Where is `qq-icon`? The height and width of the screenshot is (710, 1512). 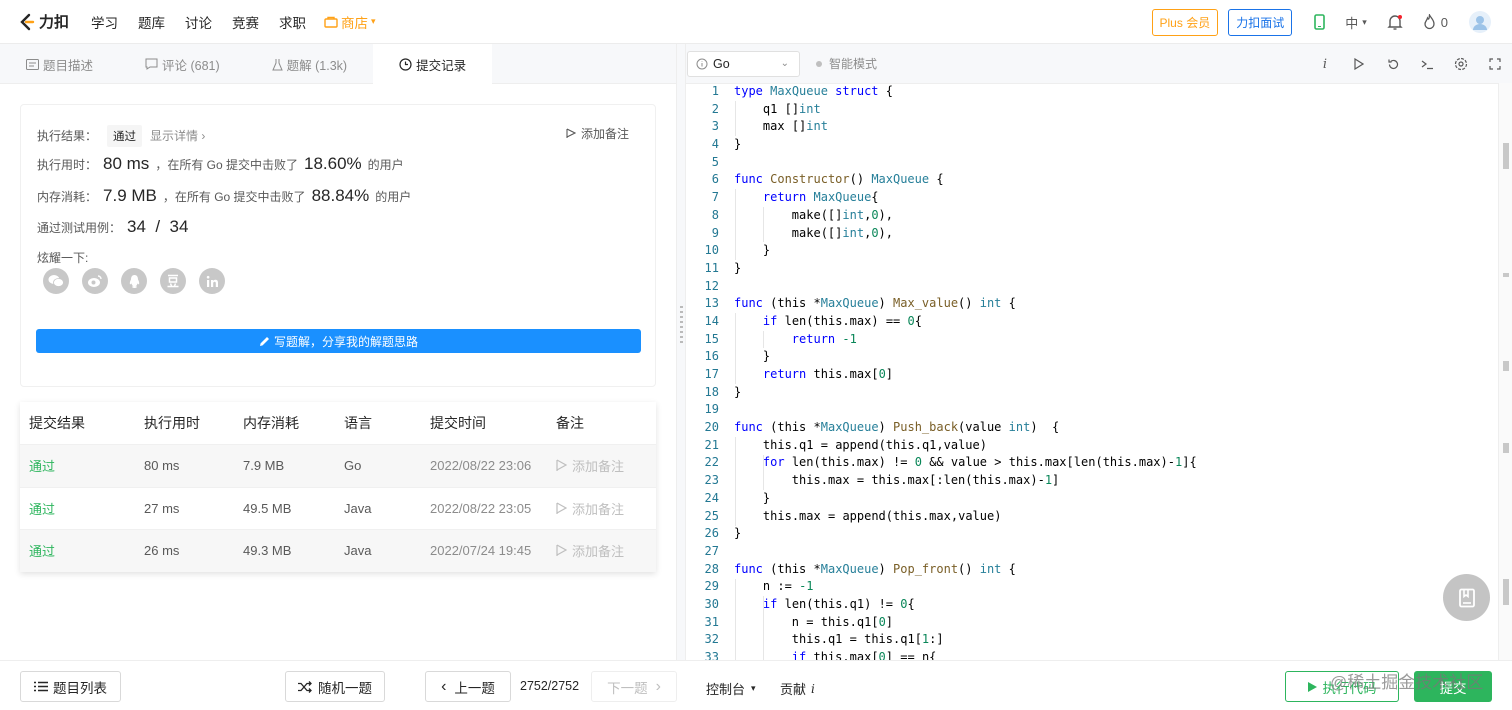
qq-icon is located at coordinates (134, 281).